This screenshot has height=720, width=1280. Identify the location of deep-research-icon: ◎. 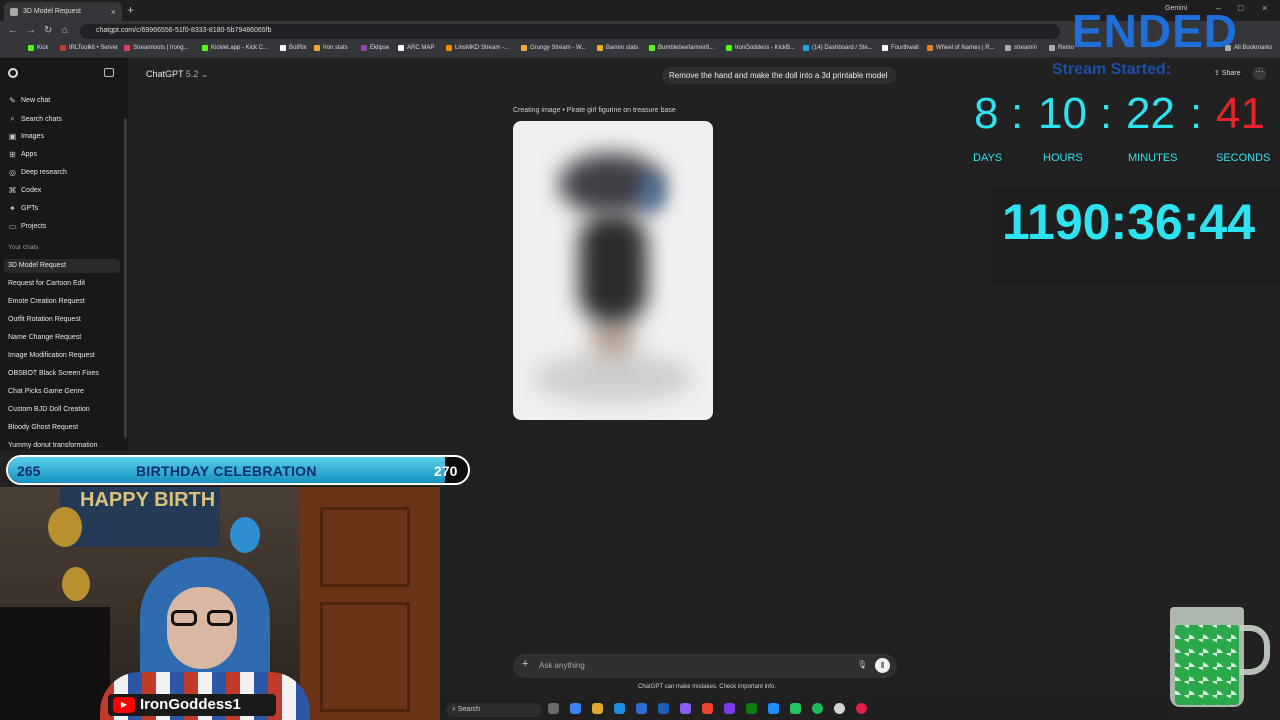
(12, 172).